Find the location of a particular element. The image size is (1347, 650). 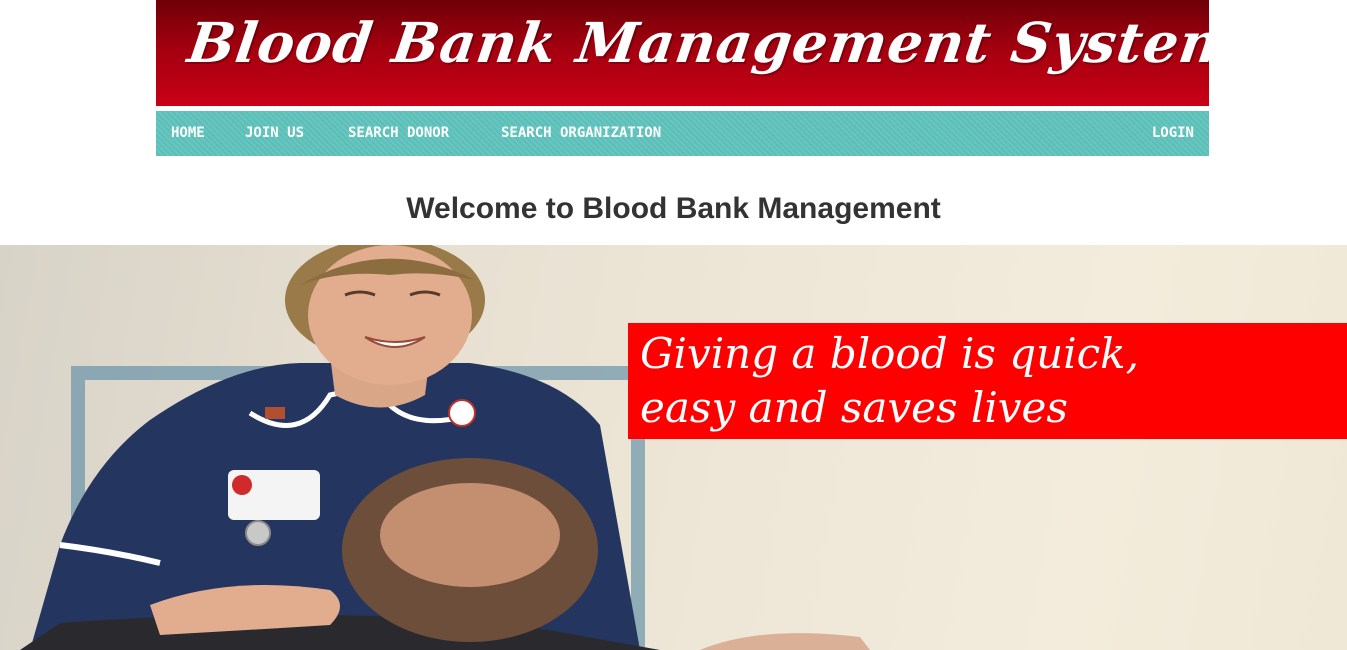

hero-slogan-line-2: easy and saves lives is located at coordinates (854, 407).